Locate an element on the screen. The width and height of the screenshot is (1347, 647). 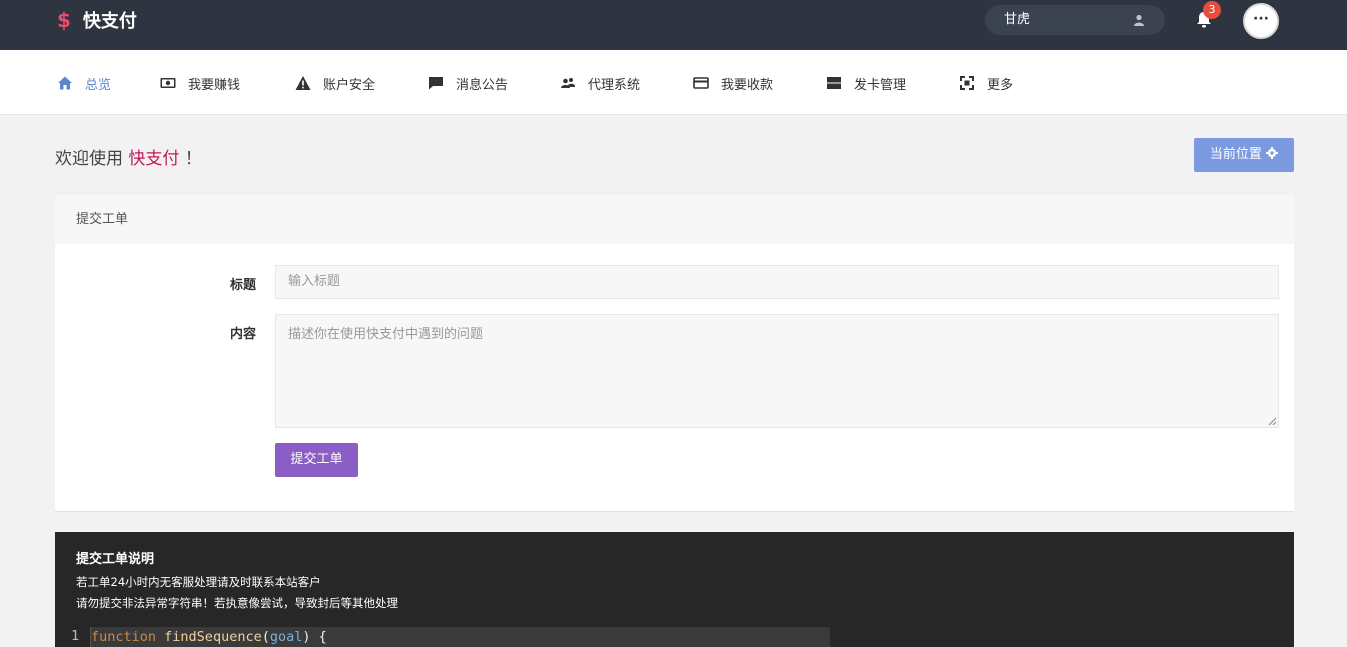
dollar-icon: $ is located at coordinates (64, 20).